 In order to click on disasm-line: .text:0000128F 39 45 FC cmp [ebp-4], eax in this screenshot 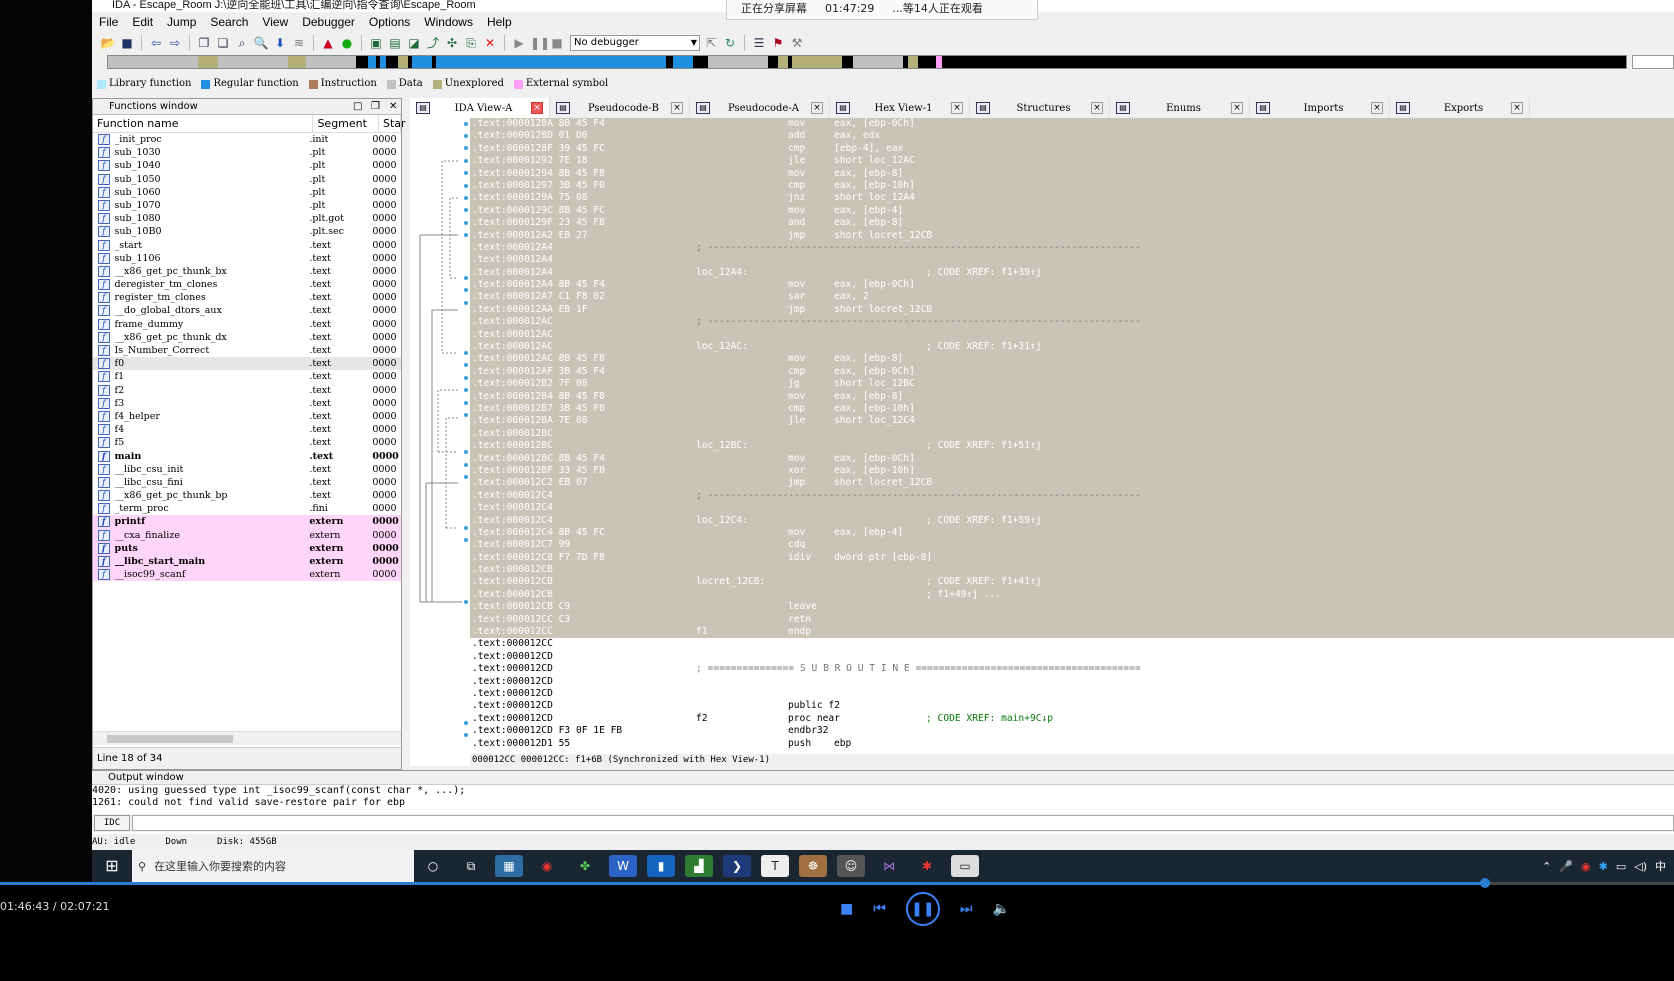, I will do `click(1072, 149)`.